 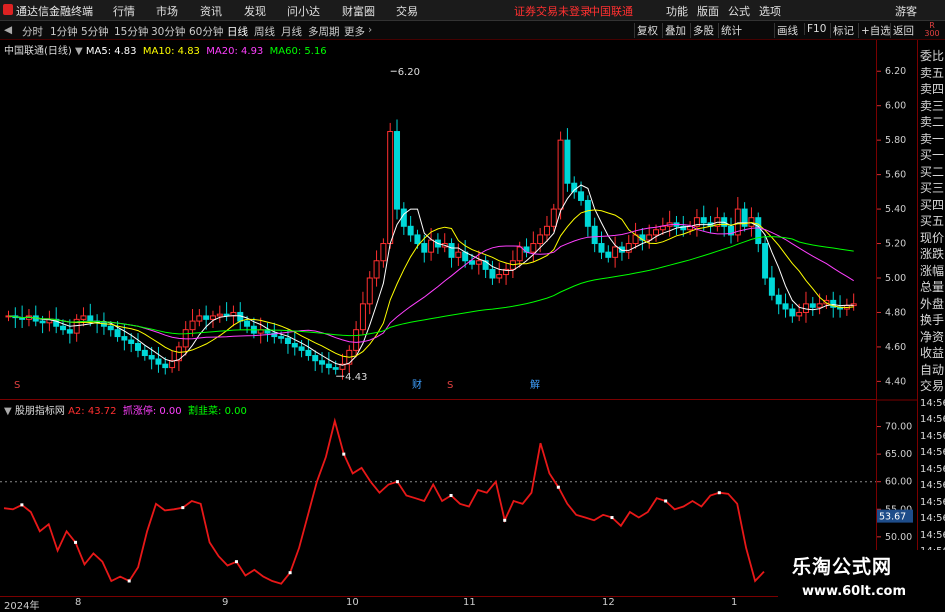 What do you see at coordinates (932, 106) in the screenshot?
I see `side-item-3: 卖三` at bounding box center [932, 106].